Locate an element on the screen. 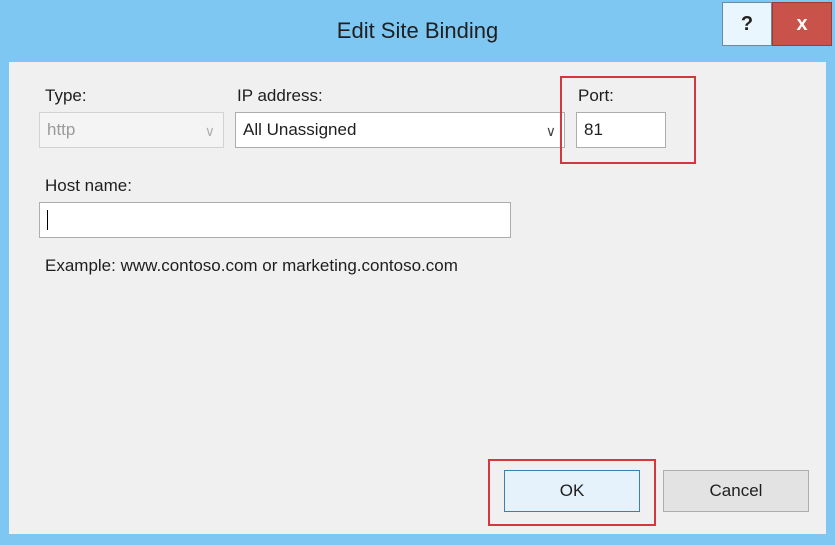 This screenshot has height=545, width=835. help-icon: ? is located at coordinates (747, 23).